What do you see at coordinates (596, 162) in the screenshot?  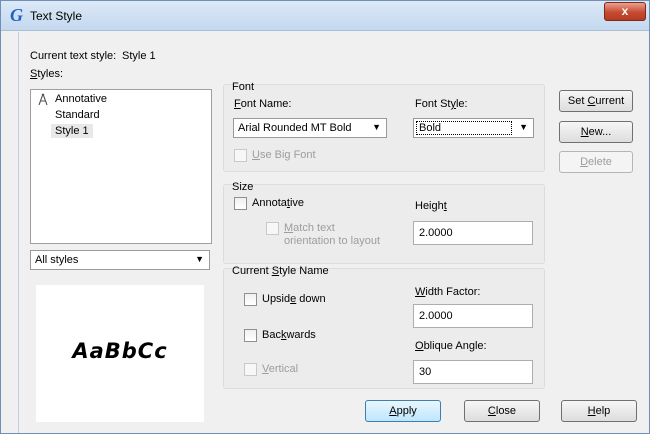 I see `delete-button: Delete` at bounding box center [596, 162].